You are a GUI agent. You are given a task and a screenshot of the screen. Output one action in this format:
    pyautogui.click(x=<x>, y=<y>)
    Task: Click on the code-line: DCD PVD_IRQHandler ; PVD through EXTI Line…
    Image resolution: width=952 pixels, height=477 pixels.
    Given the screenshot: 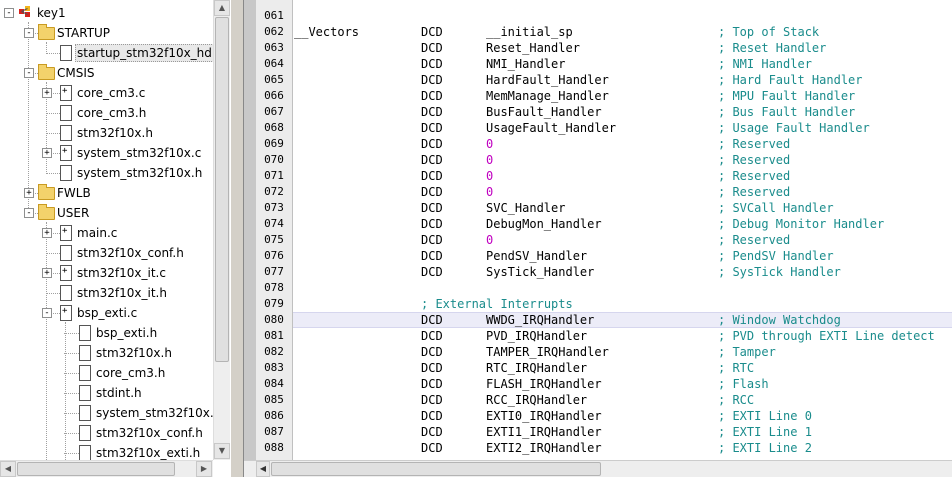 What is the action you would take?
    pyautogui.click(x=622, y=336)
    